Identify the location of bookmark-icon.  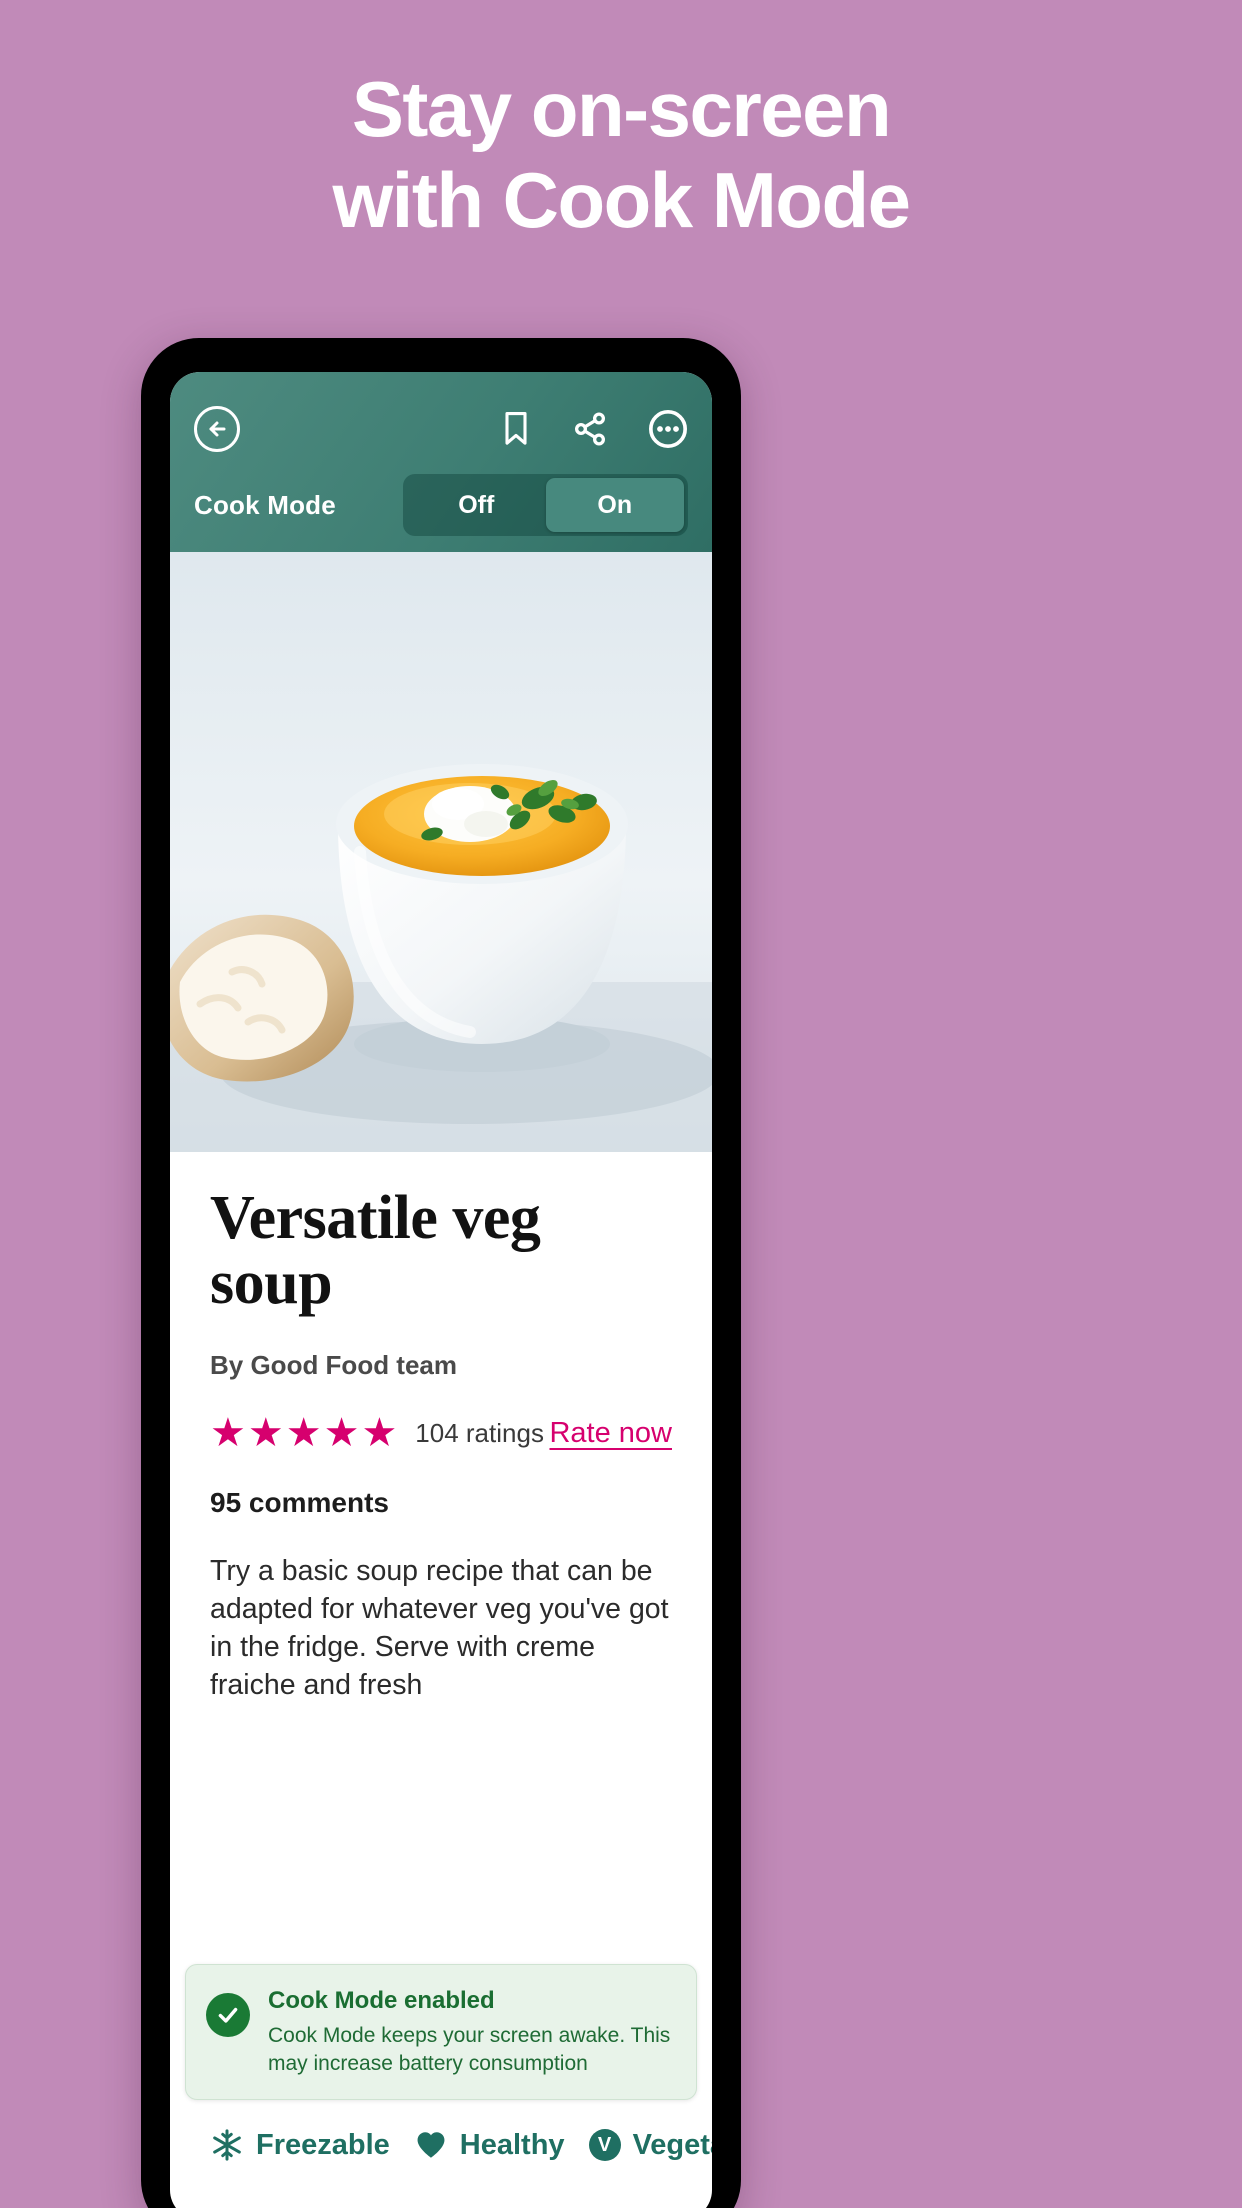
(516, 428).